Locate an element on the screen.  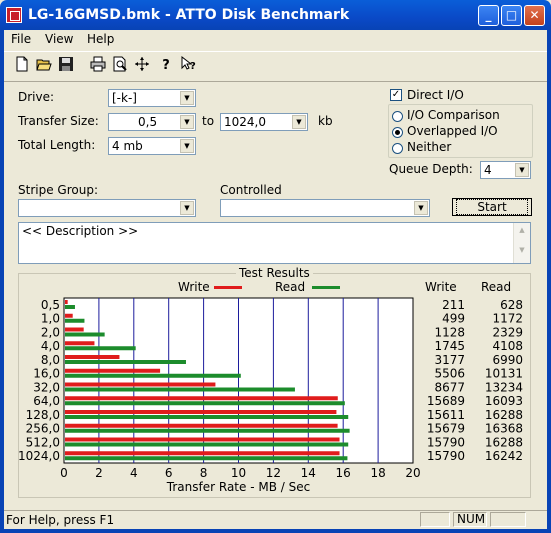
total-length-label: Total Length: is located at coordinates (57, 145).